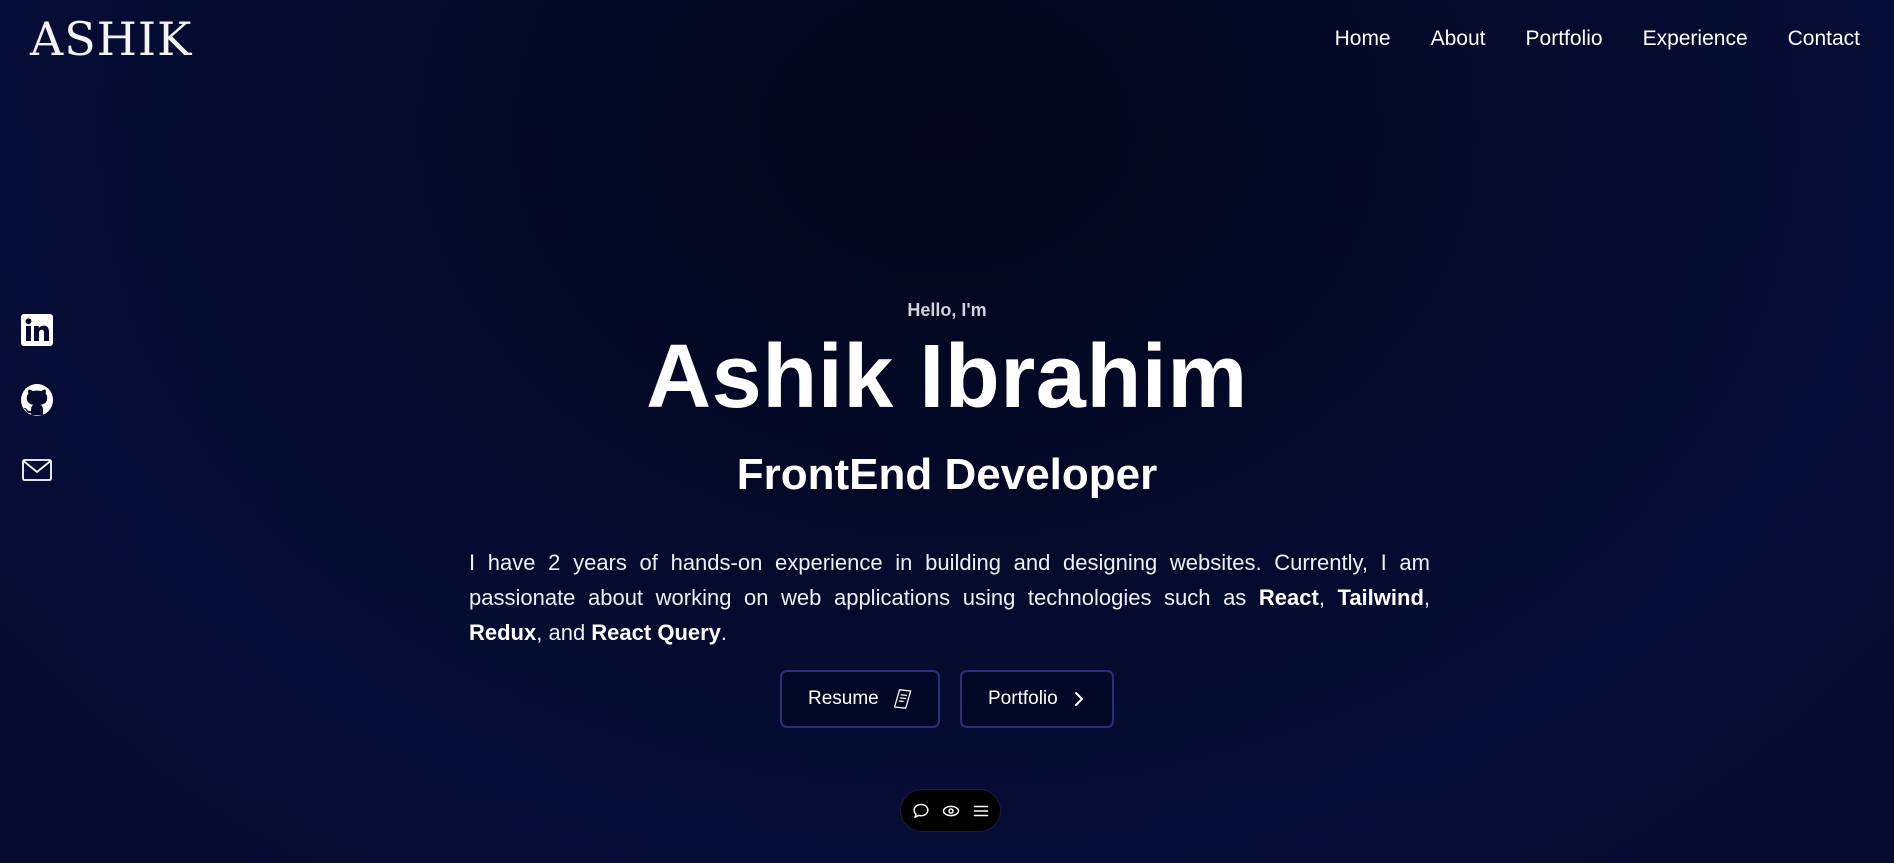  I want to click on nav-contact: Contact, so click(1824, 39).